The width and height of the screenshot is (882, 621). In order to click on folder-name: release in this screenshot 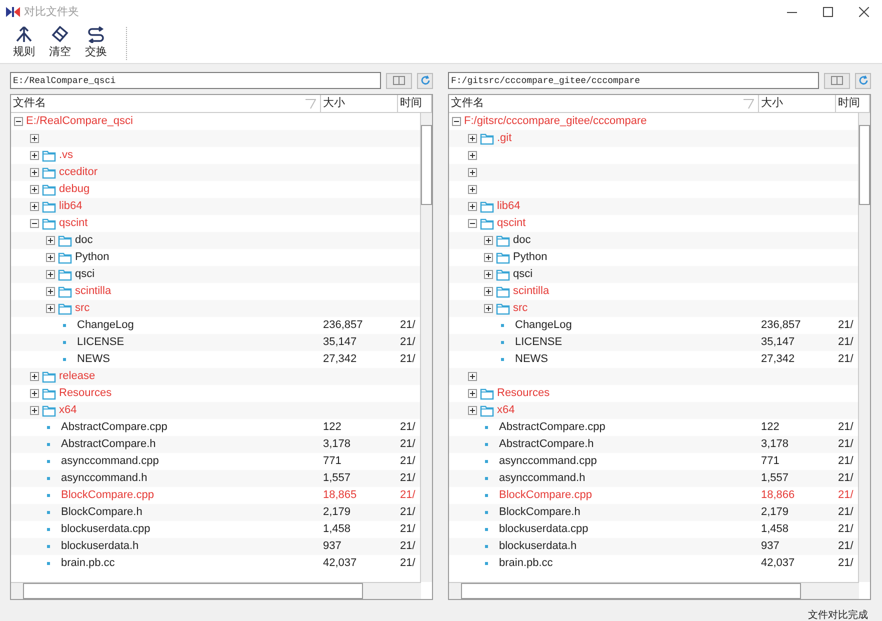, I will do `click(77, 376)`.